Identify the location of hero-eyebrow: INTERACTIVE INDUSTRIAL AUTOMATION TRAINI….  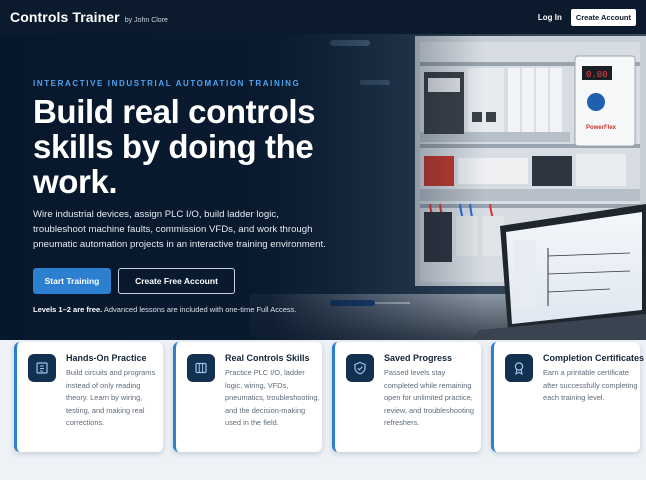
(167, 83).